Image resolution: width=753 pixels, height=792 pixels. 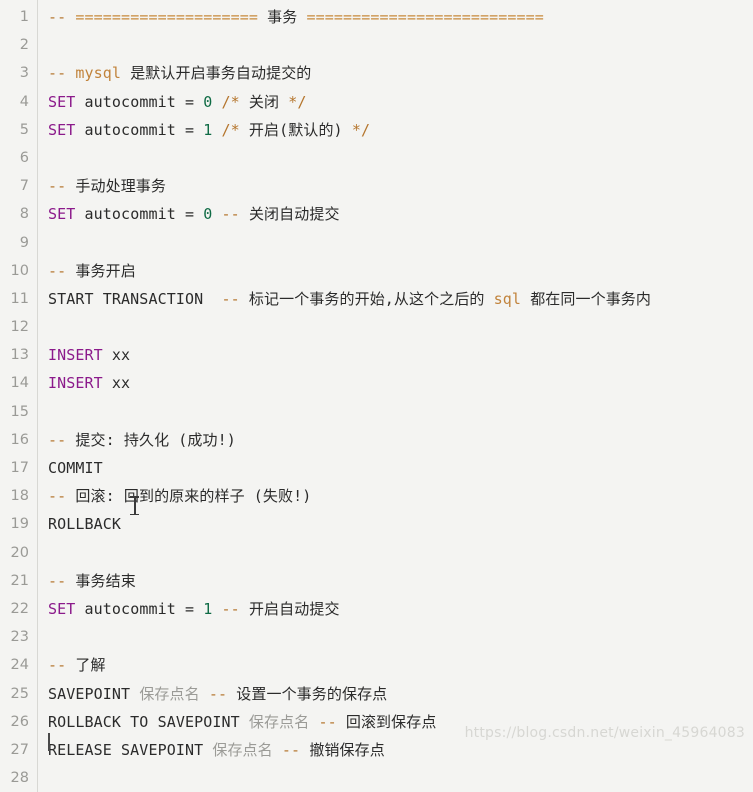 I want to click on code-line: -- 手动处理事务, so click(x=400, y=186).